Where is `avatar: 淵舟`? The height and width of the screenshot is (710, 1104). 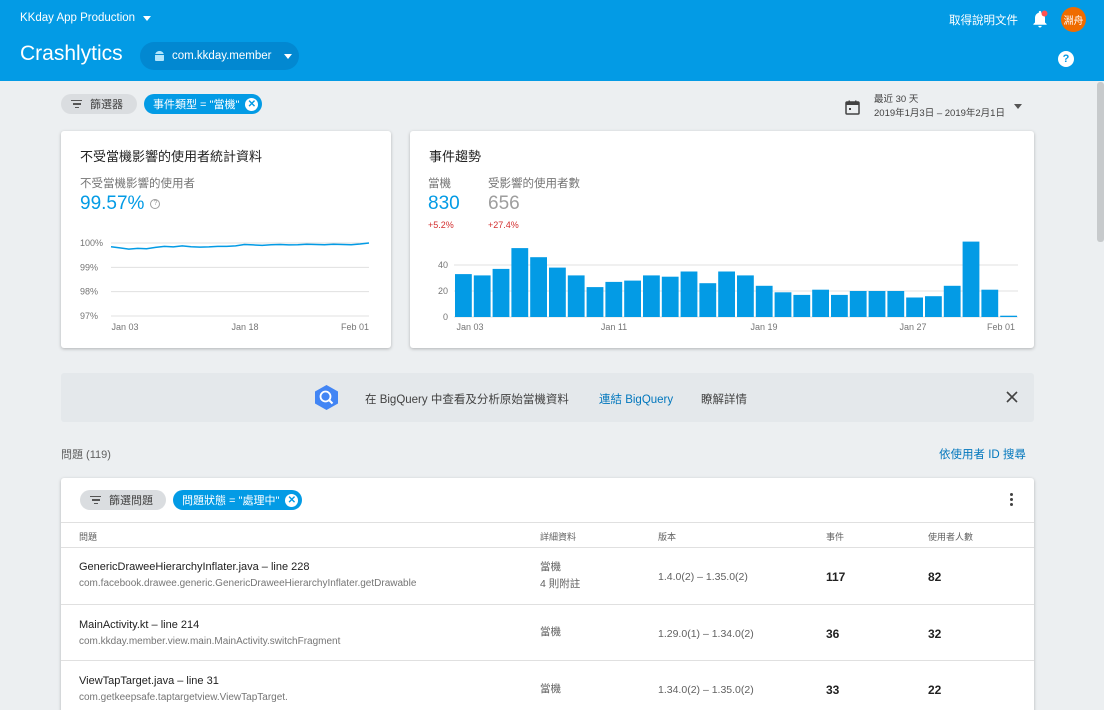
avatar: 淵舟 is located at coordinates (1073, 19).